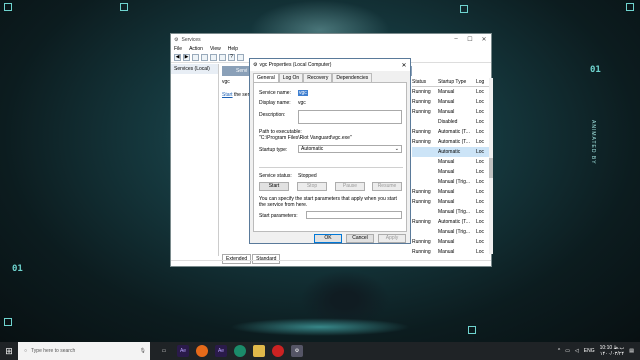 Image resolution: width=640 pixels, height=360 pixels. I want to click on edge-icon, so click(240, 351).